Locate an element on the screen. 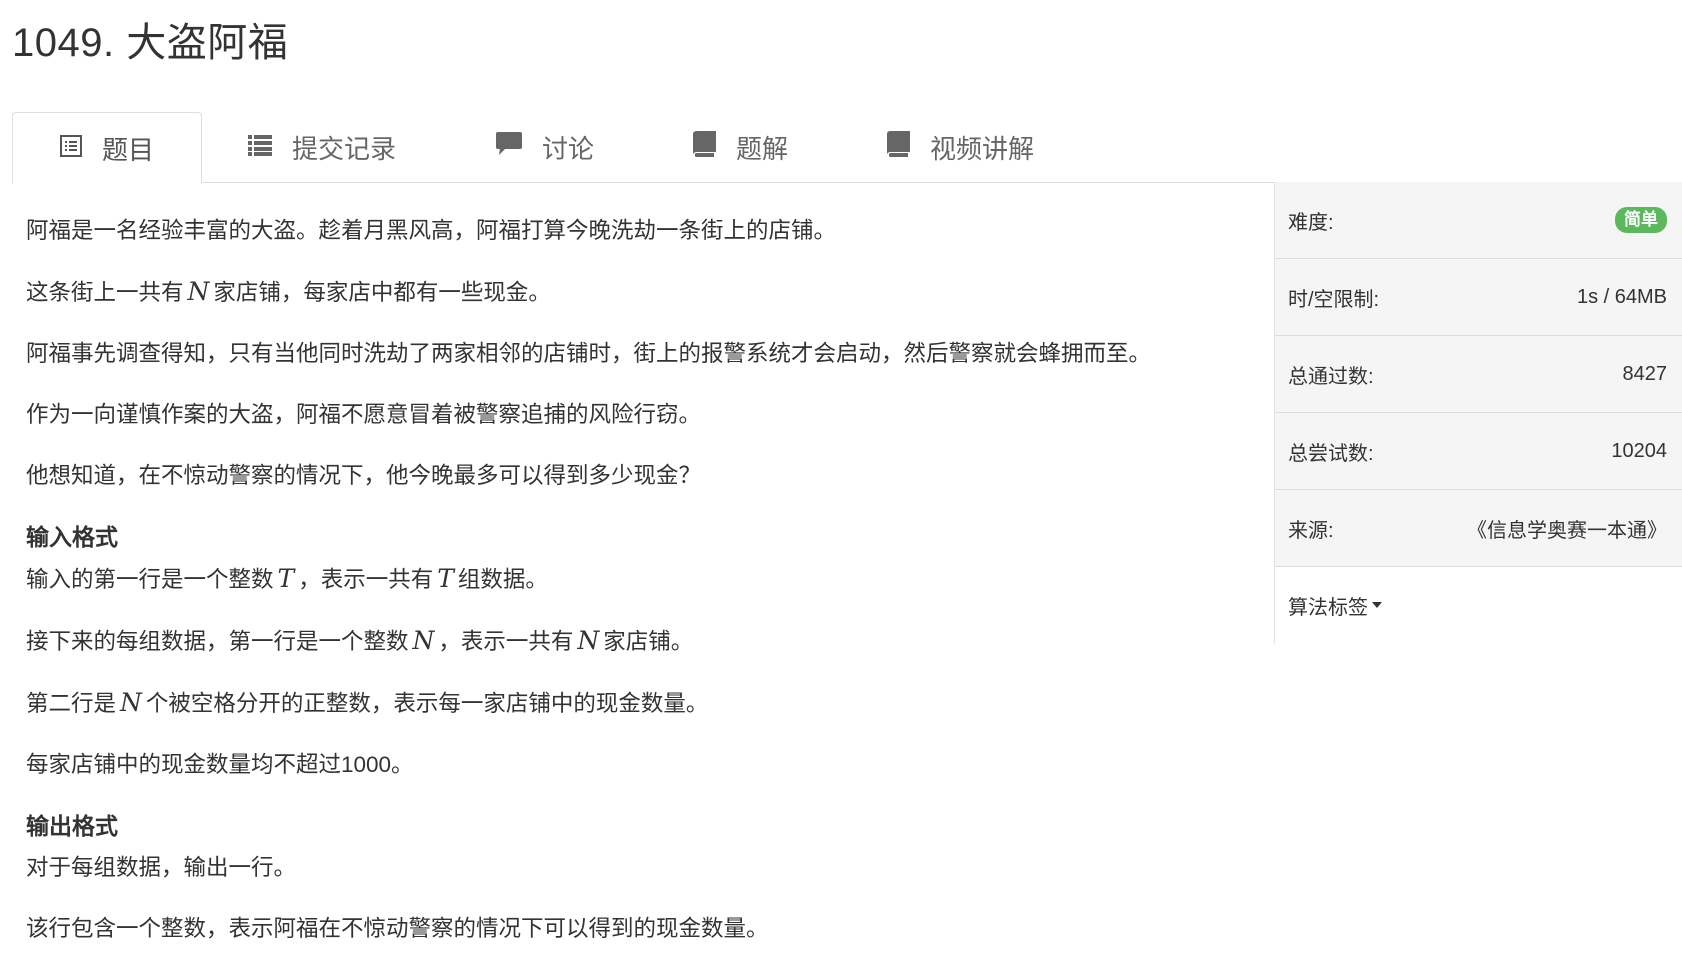 The width and height of the screenshot is (1682, 975). tab-bar: 题目 提交记录 讨论 题解 视频讲解 is located at coordinates (847, 148).